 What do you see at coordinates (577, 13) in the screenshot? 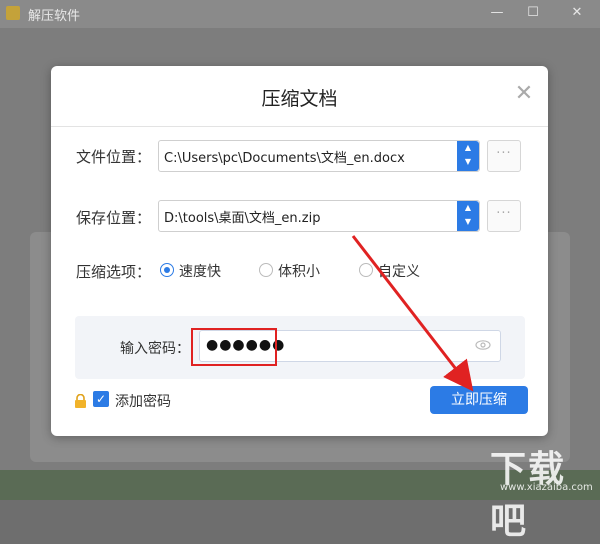
I see `window-close-button: ✕` at bounding box center [577, 13].